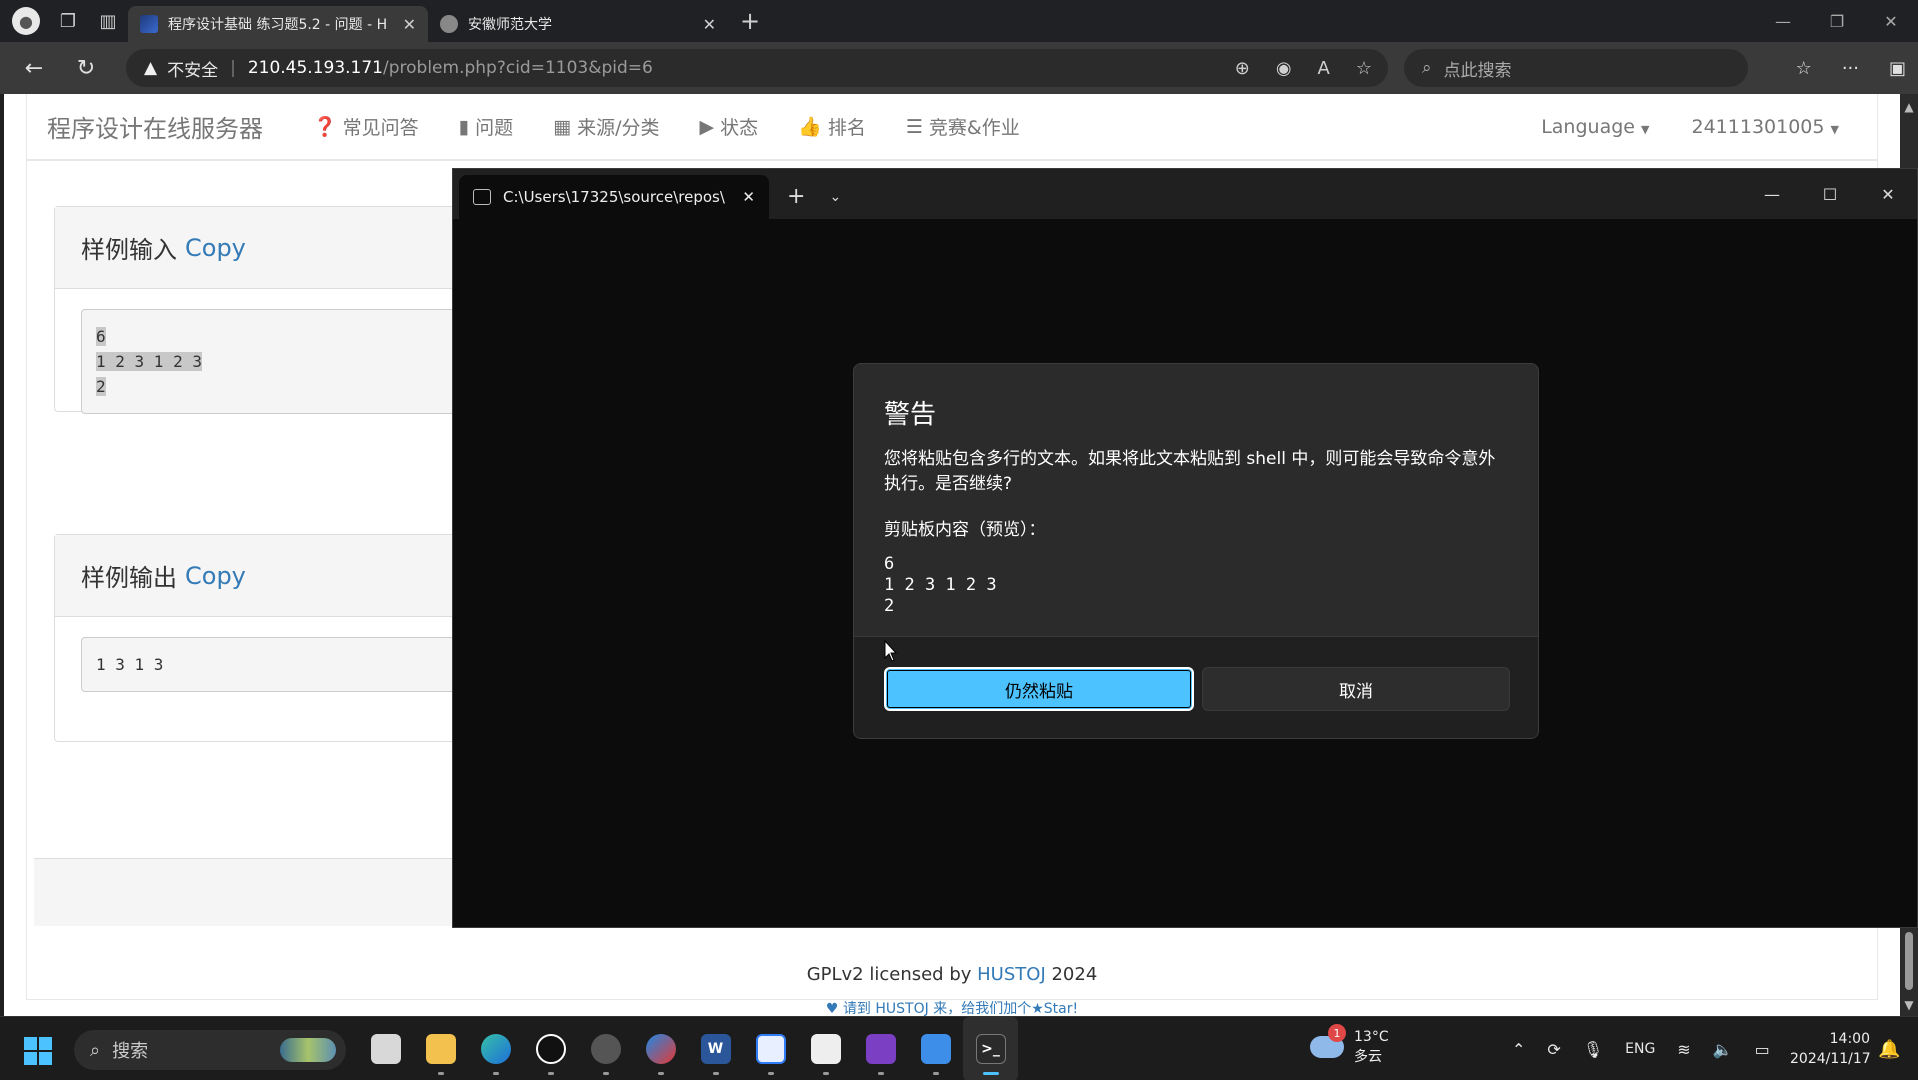 The image size is (1918, 1080). I want to click on globe-icon, so click(605, 1049).